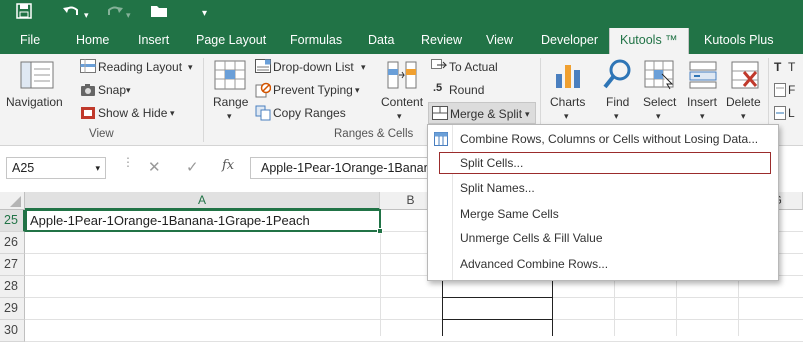 The height and width of the screenshot is (342, 803). I want to click on show-hide-label: Show & Hide, so click(133, 113).